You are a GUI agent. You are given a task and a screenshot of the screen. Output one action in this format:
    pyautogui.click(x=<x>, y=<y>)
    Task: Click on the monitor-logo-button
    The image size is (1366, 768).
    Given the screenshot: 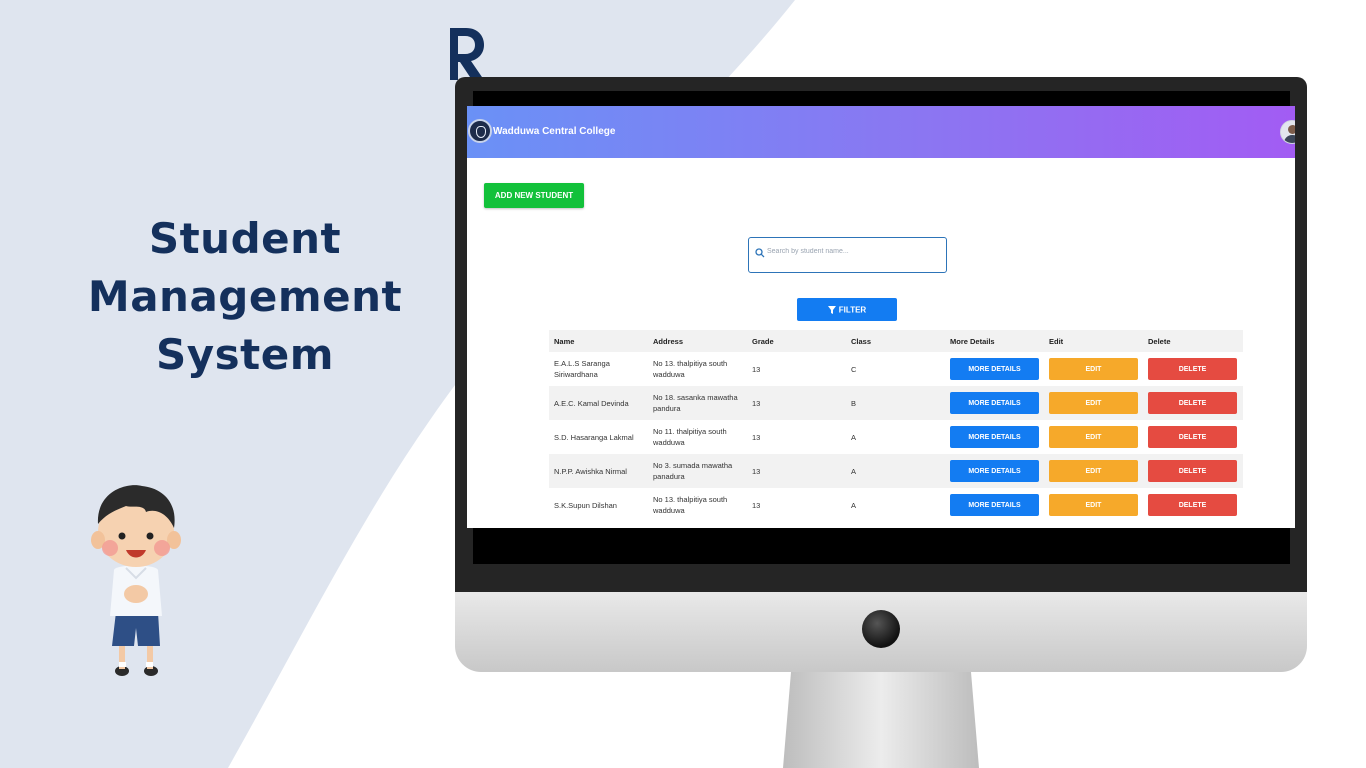 What is the action you would take?
    pyautogui.click(x=881, y=629)
    